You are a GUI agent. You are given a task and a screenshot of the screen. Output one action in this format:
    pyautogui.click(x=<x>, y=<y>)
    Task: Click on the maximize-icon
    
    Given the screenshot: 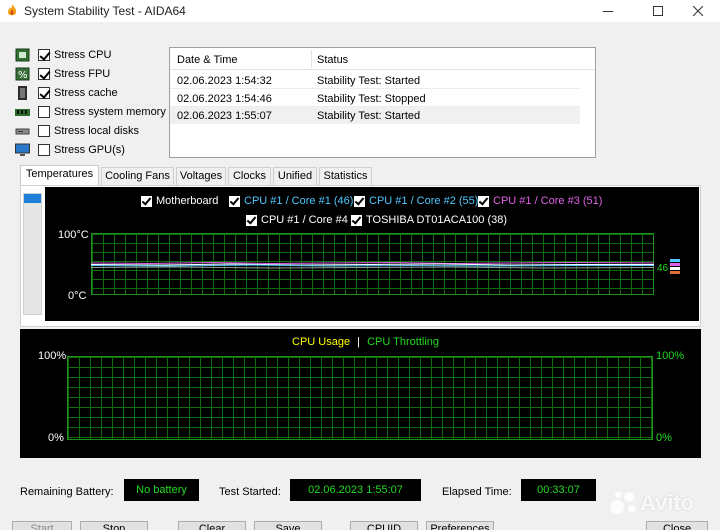 What is the action you would take?
    pyautogui.click(x=657, y=11)
    